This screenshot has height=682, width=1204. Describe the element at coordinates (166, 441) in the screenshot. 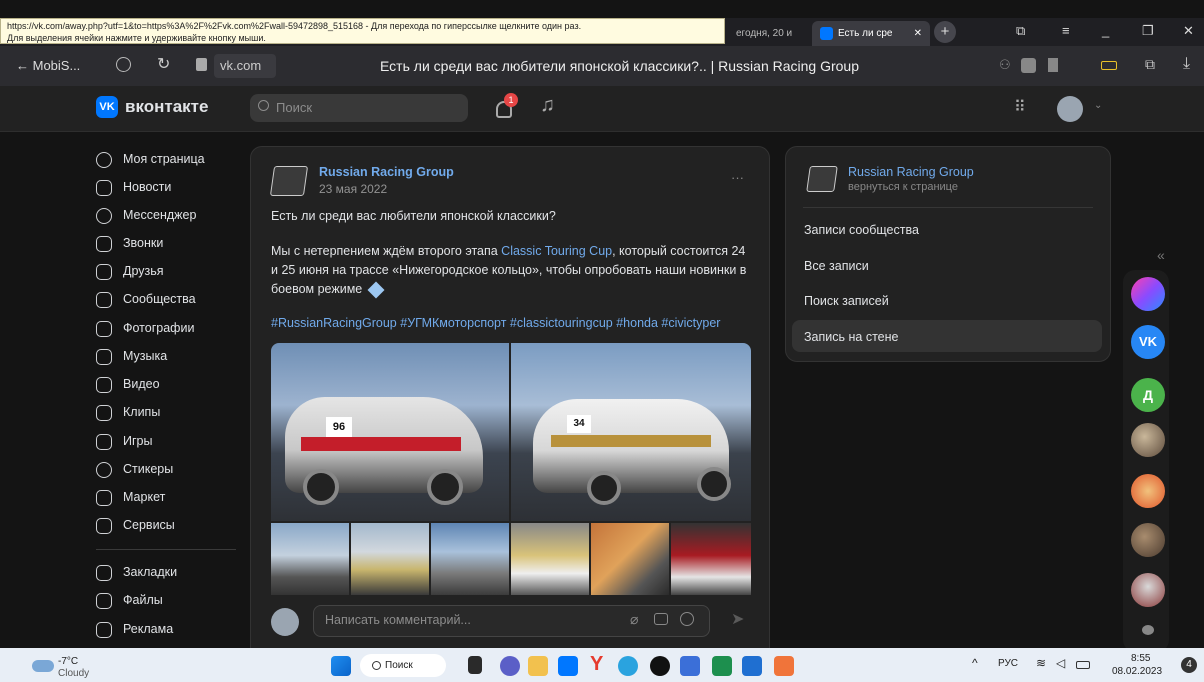

I see `nav-item-games: Игры` at that location.